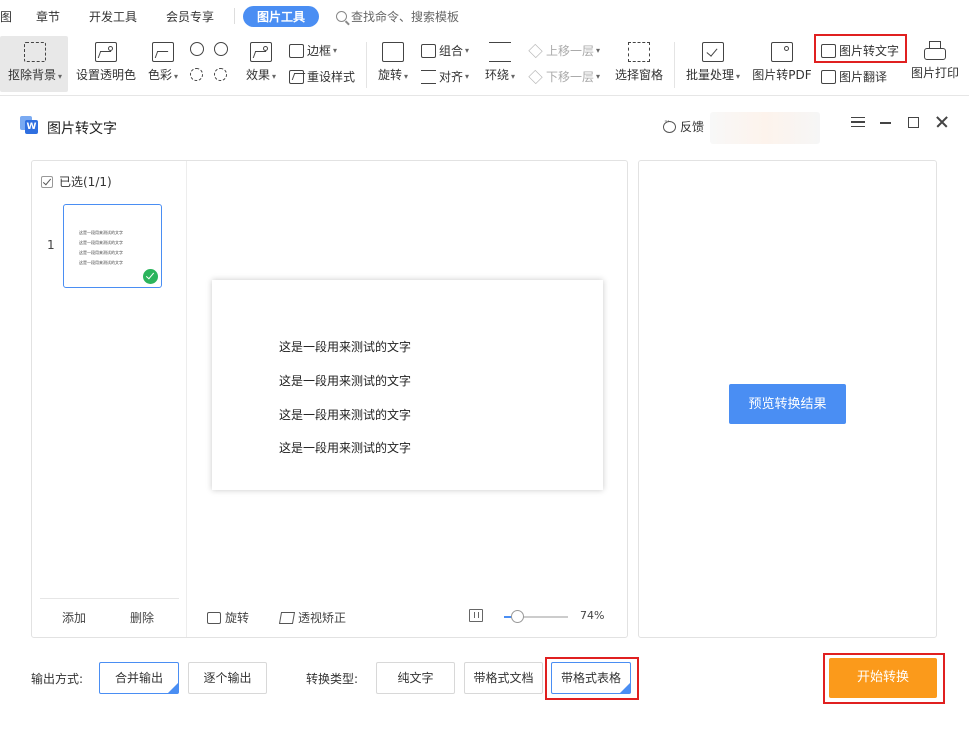 Image resolution: width=969 pixels, height=730 pixels. Describe the element at coordinates (451, 51) in the screenshot. I see `group-label: 组合` at that location.